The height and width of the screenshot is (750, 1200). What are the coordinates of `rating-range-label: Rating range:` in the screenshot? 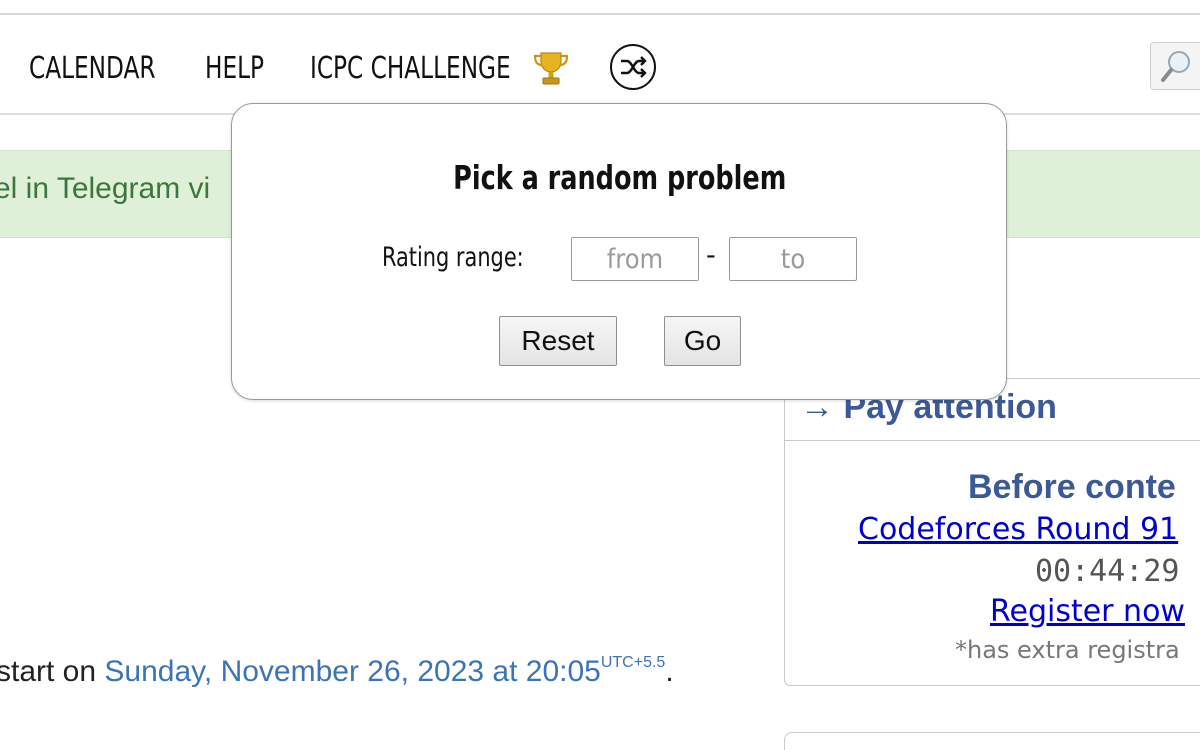 It's located at (453, 257).